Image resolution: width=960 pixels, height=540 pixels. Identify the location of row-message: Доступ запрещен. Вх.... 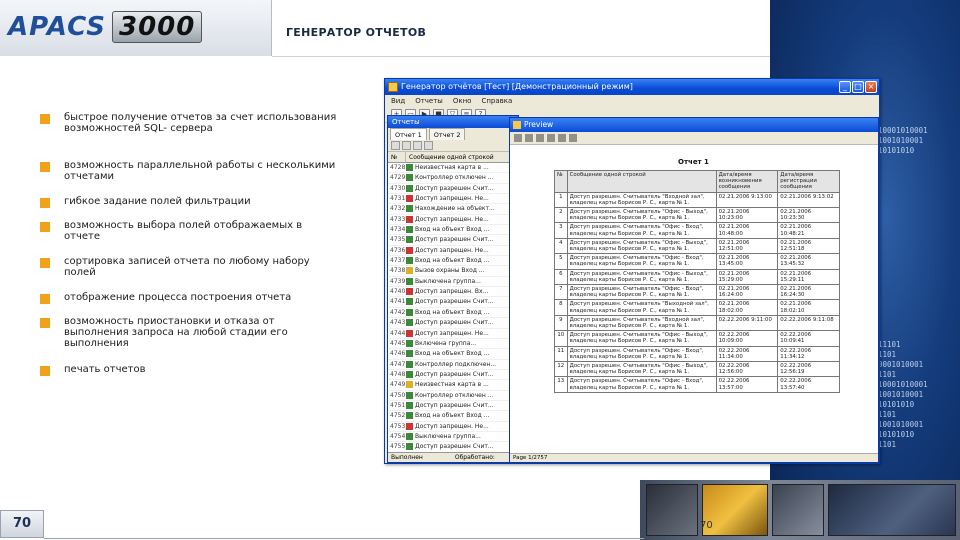
(452, 292).